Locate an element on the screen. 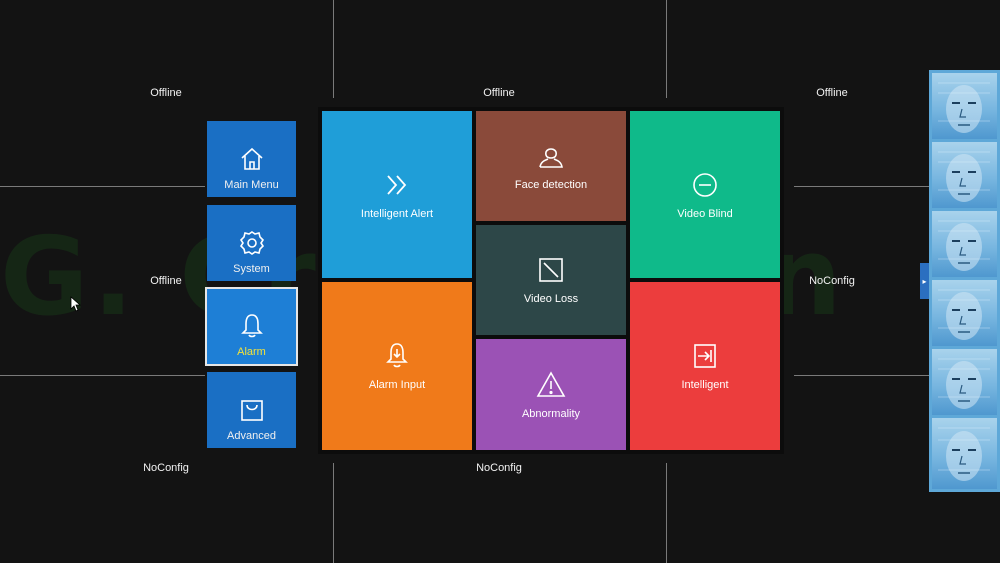 The height and width of the screenshot is (563, 1000). tile-label: Intelligent Alert is located at coordinates (397, 213).